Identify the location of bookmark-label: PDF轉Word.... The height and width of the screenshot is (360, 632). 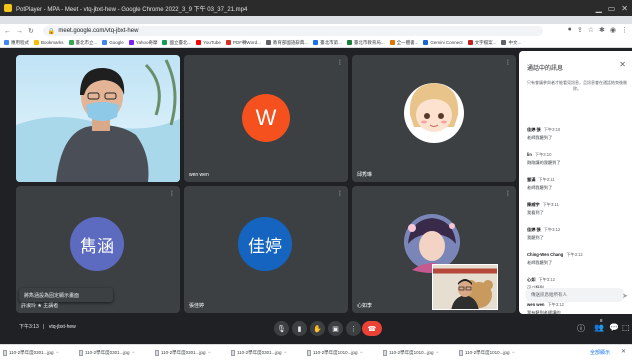
(246, 42).